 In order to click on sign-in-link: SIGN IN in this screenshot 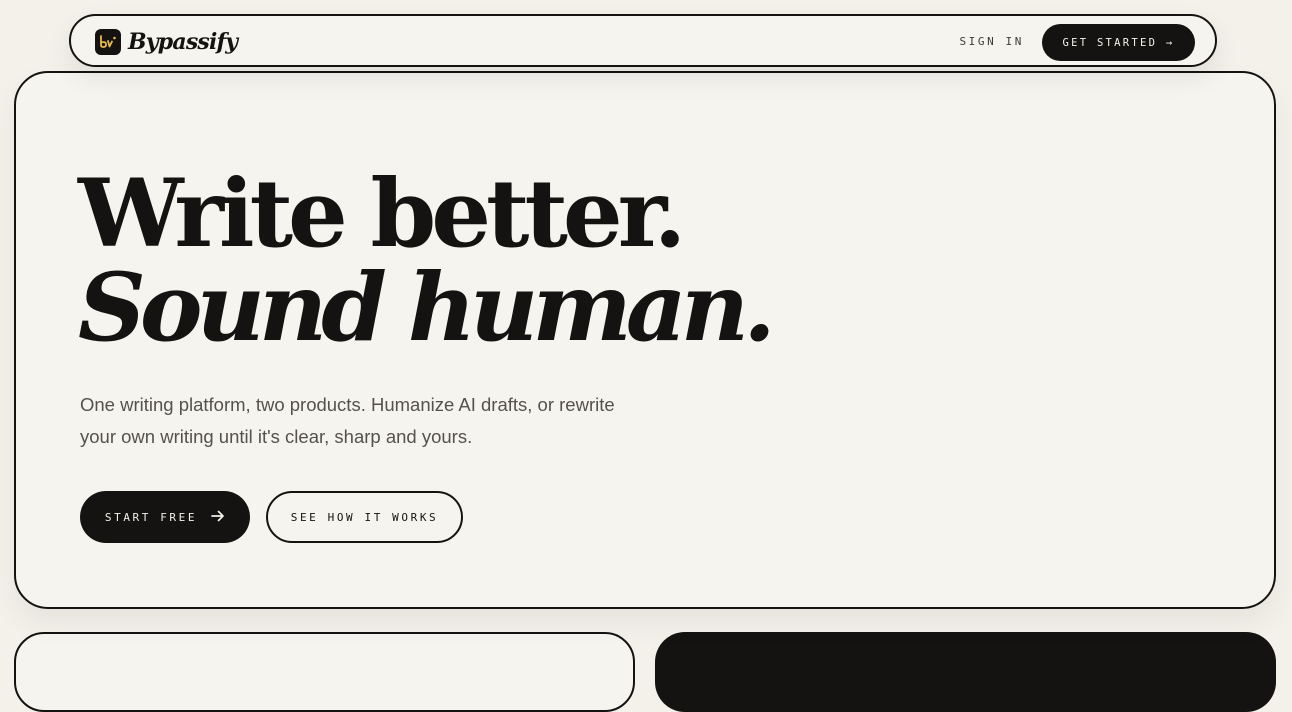, I will do `click(991, 41)`.